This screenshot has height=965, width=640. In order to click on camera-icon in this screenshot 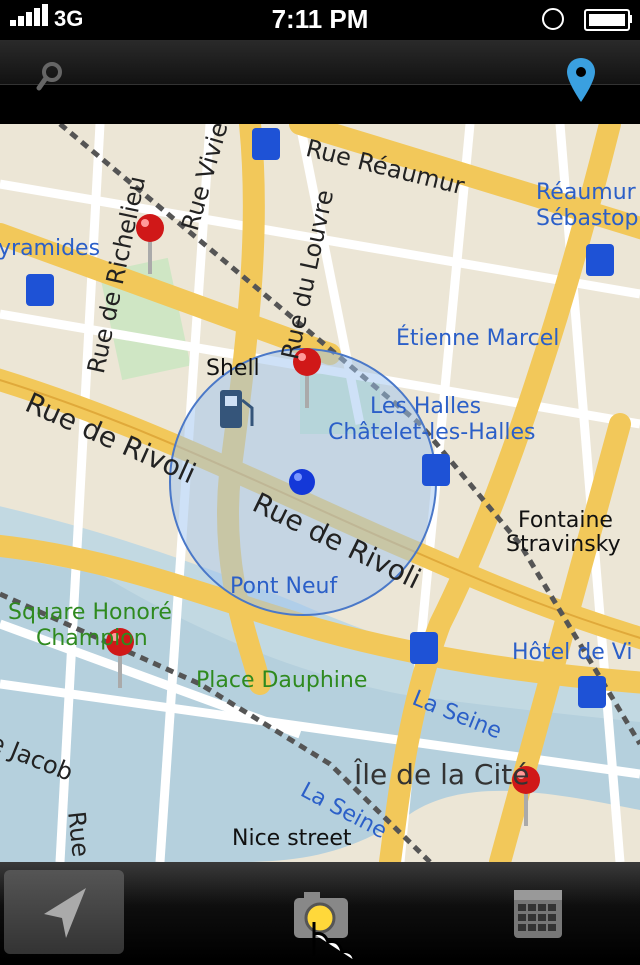, I will do `click(325, 926)`.